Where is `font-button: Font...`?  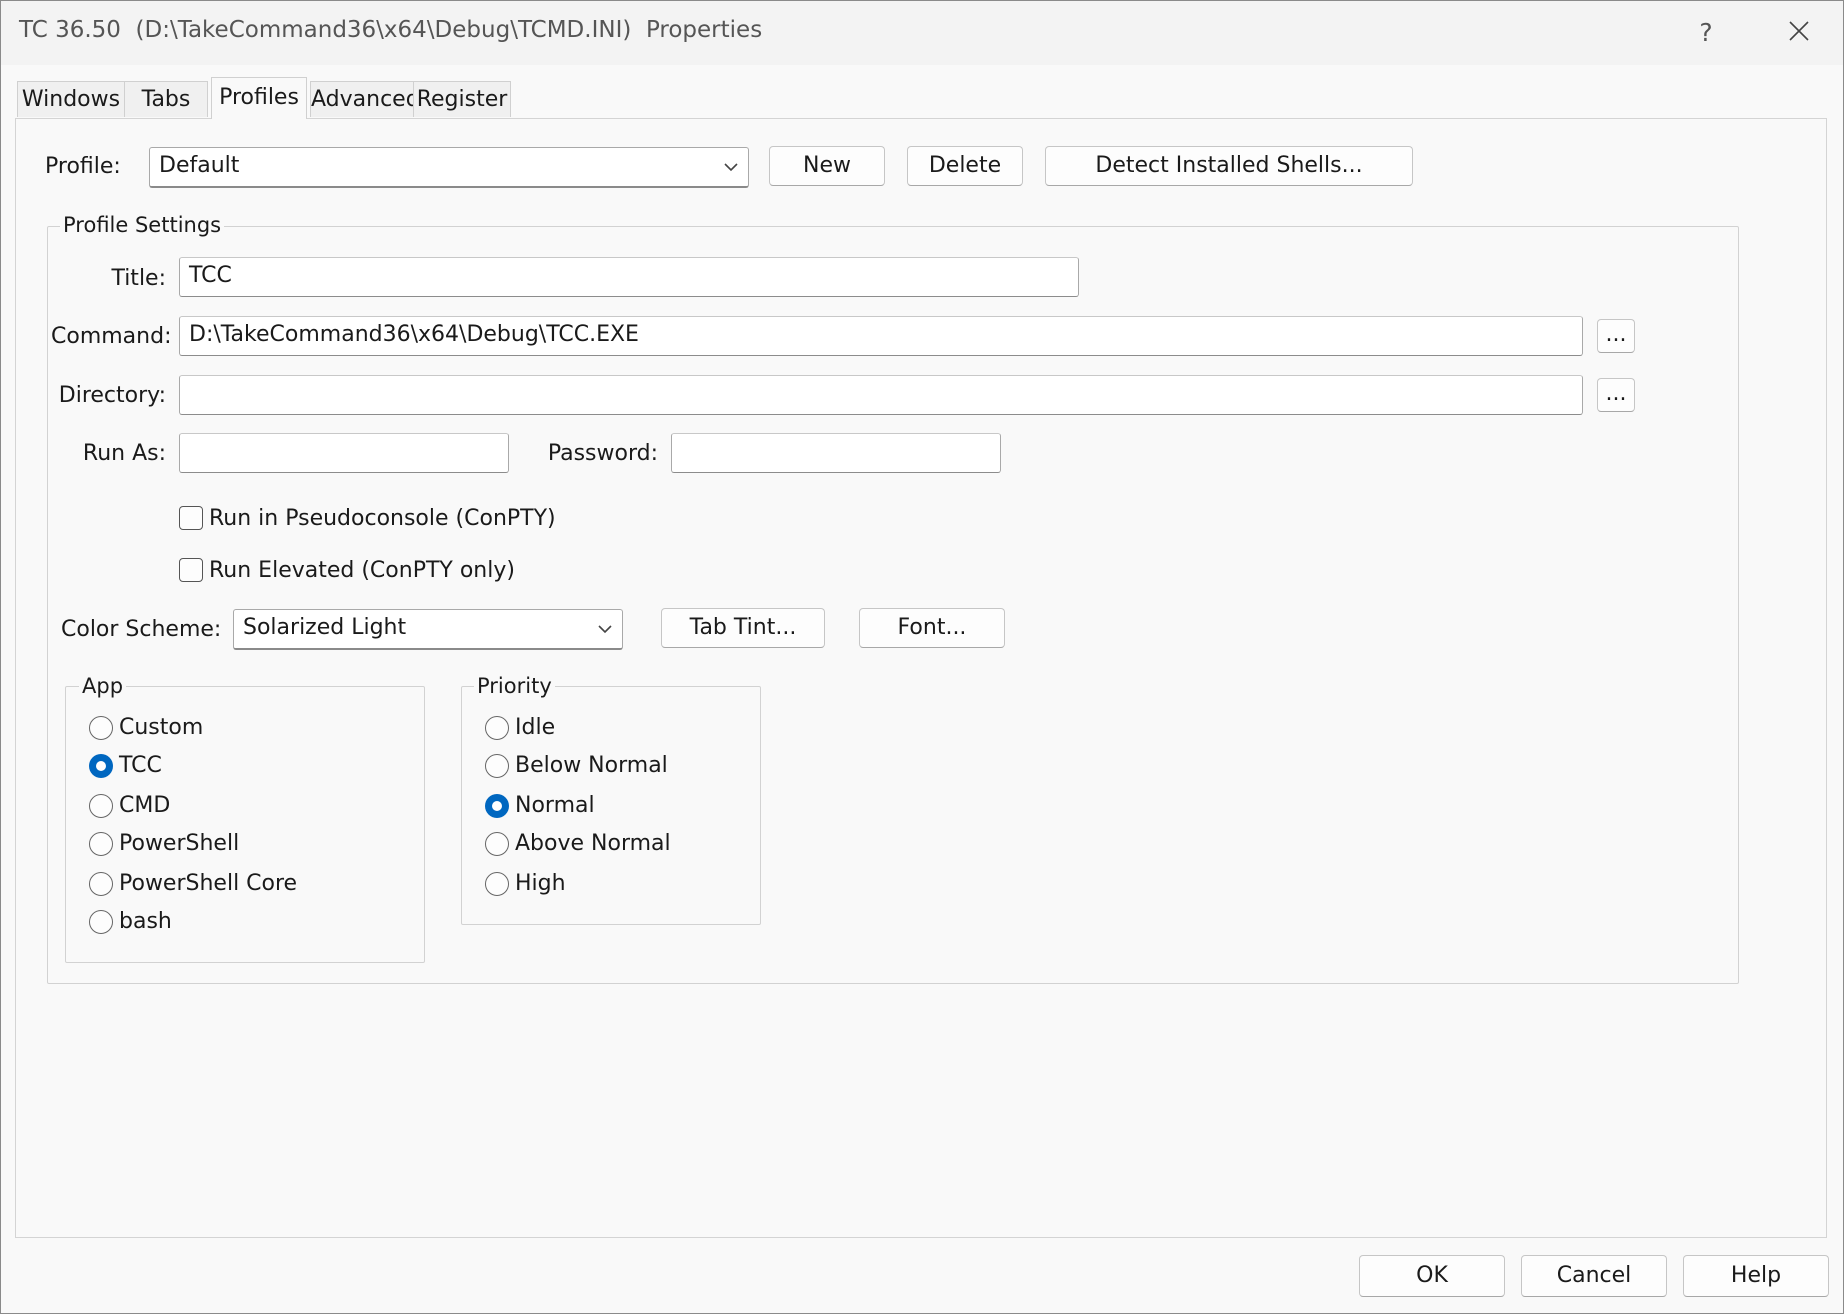 font-button: Font... is located at coordinates (932, 628).